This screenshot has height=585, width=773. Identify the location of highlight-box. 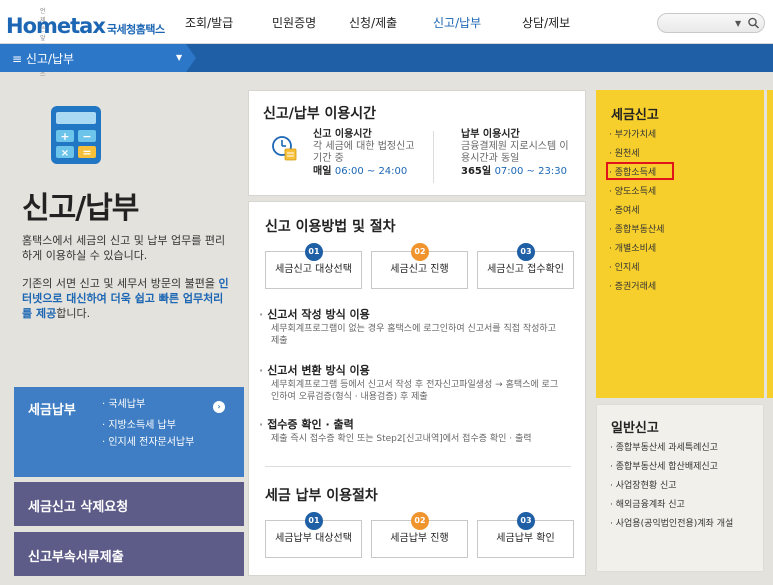
(640, 171).